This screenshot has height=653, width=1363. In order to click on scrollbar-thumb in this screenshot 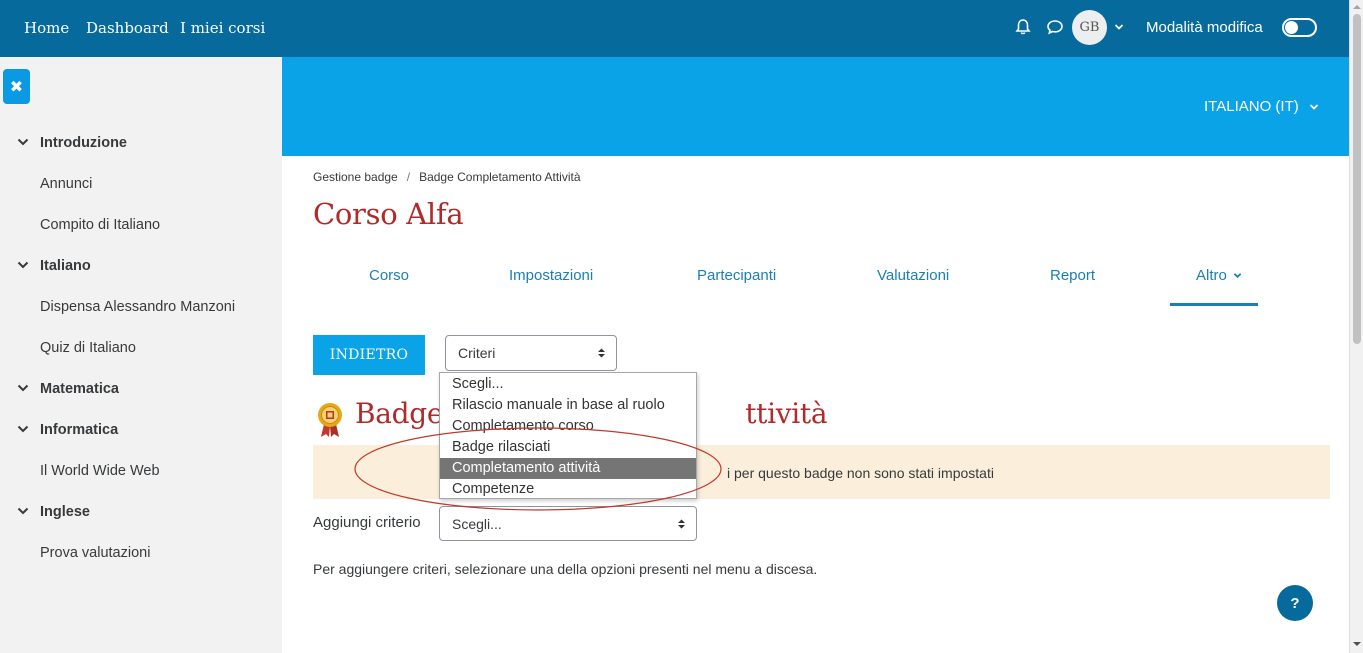, I will do `click(1357, 179)`.